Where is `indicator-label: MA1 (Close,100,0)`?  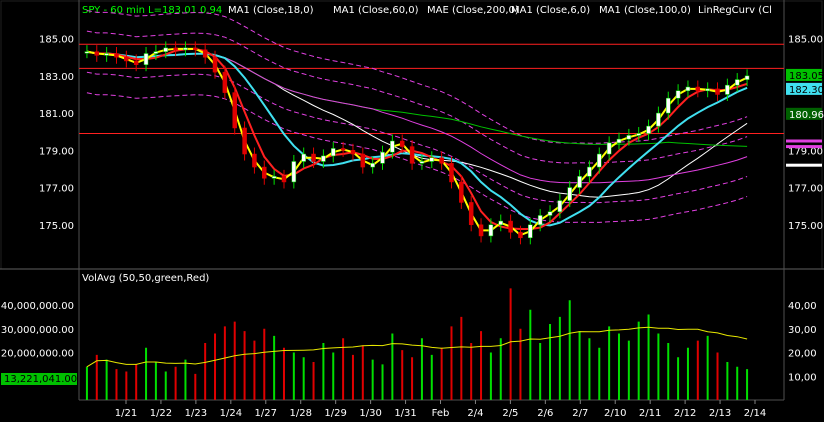
indicator-label: MA1 (Close,100,0) is located at coordinates (645, 10).